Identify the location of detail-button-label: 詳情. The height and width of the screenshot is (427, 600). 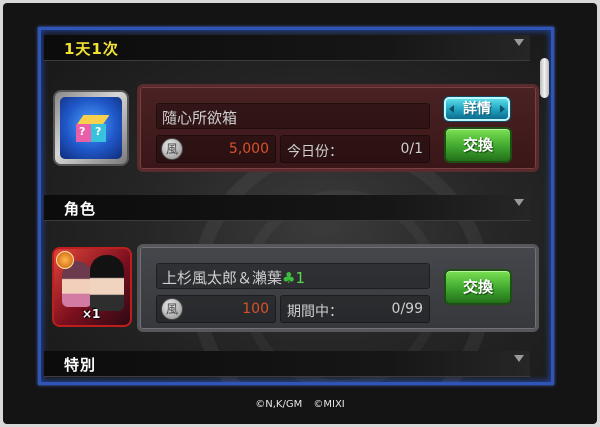
(477, 109).